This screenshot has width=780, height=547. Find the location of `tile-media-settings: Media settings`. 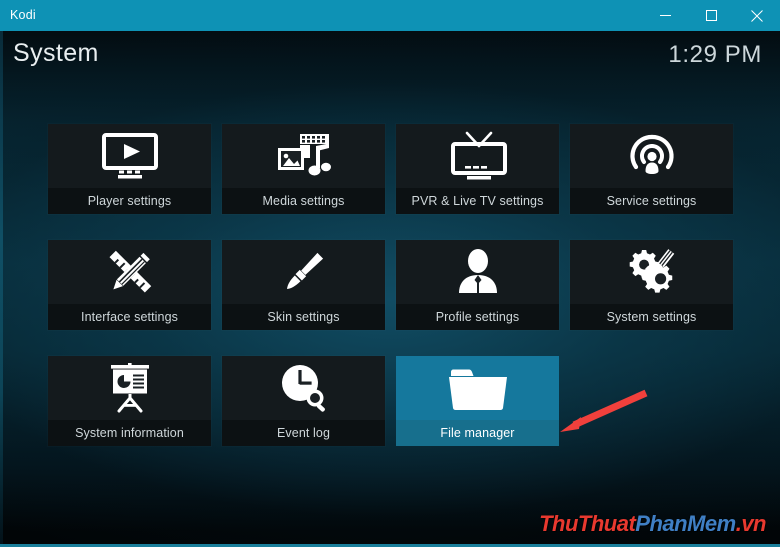

tile-media-settings: Media settings is located at coordinates (303, 169).